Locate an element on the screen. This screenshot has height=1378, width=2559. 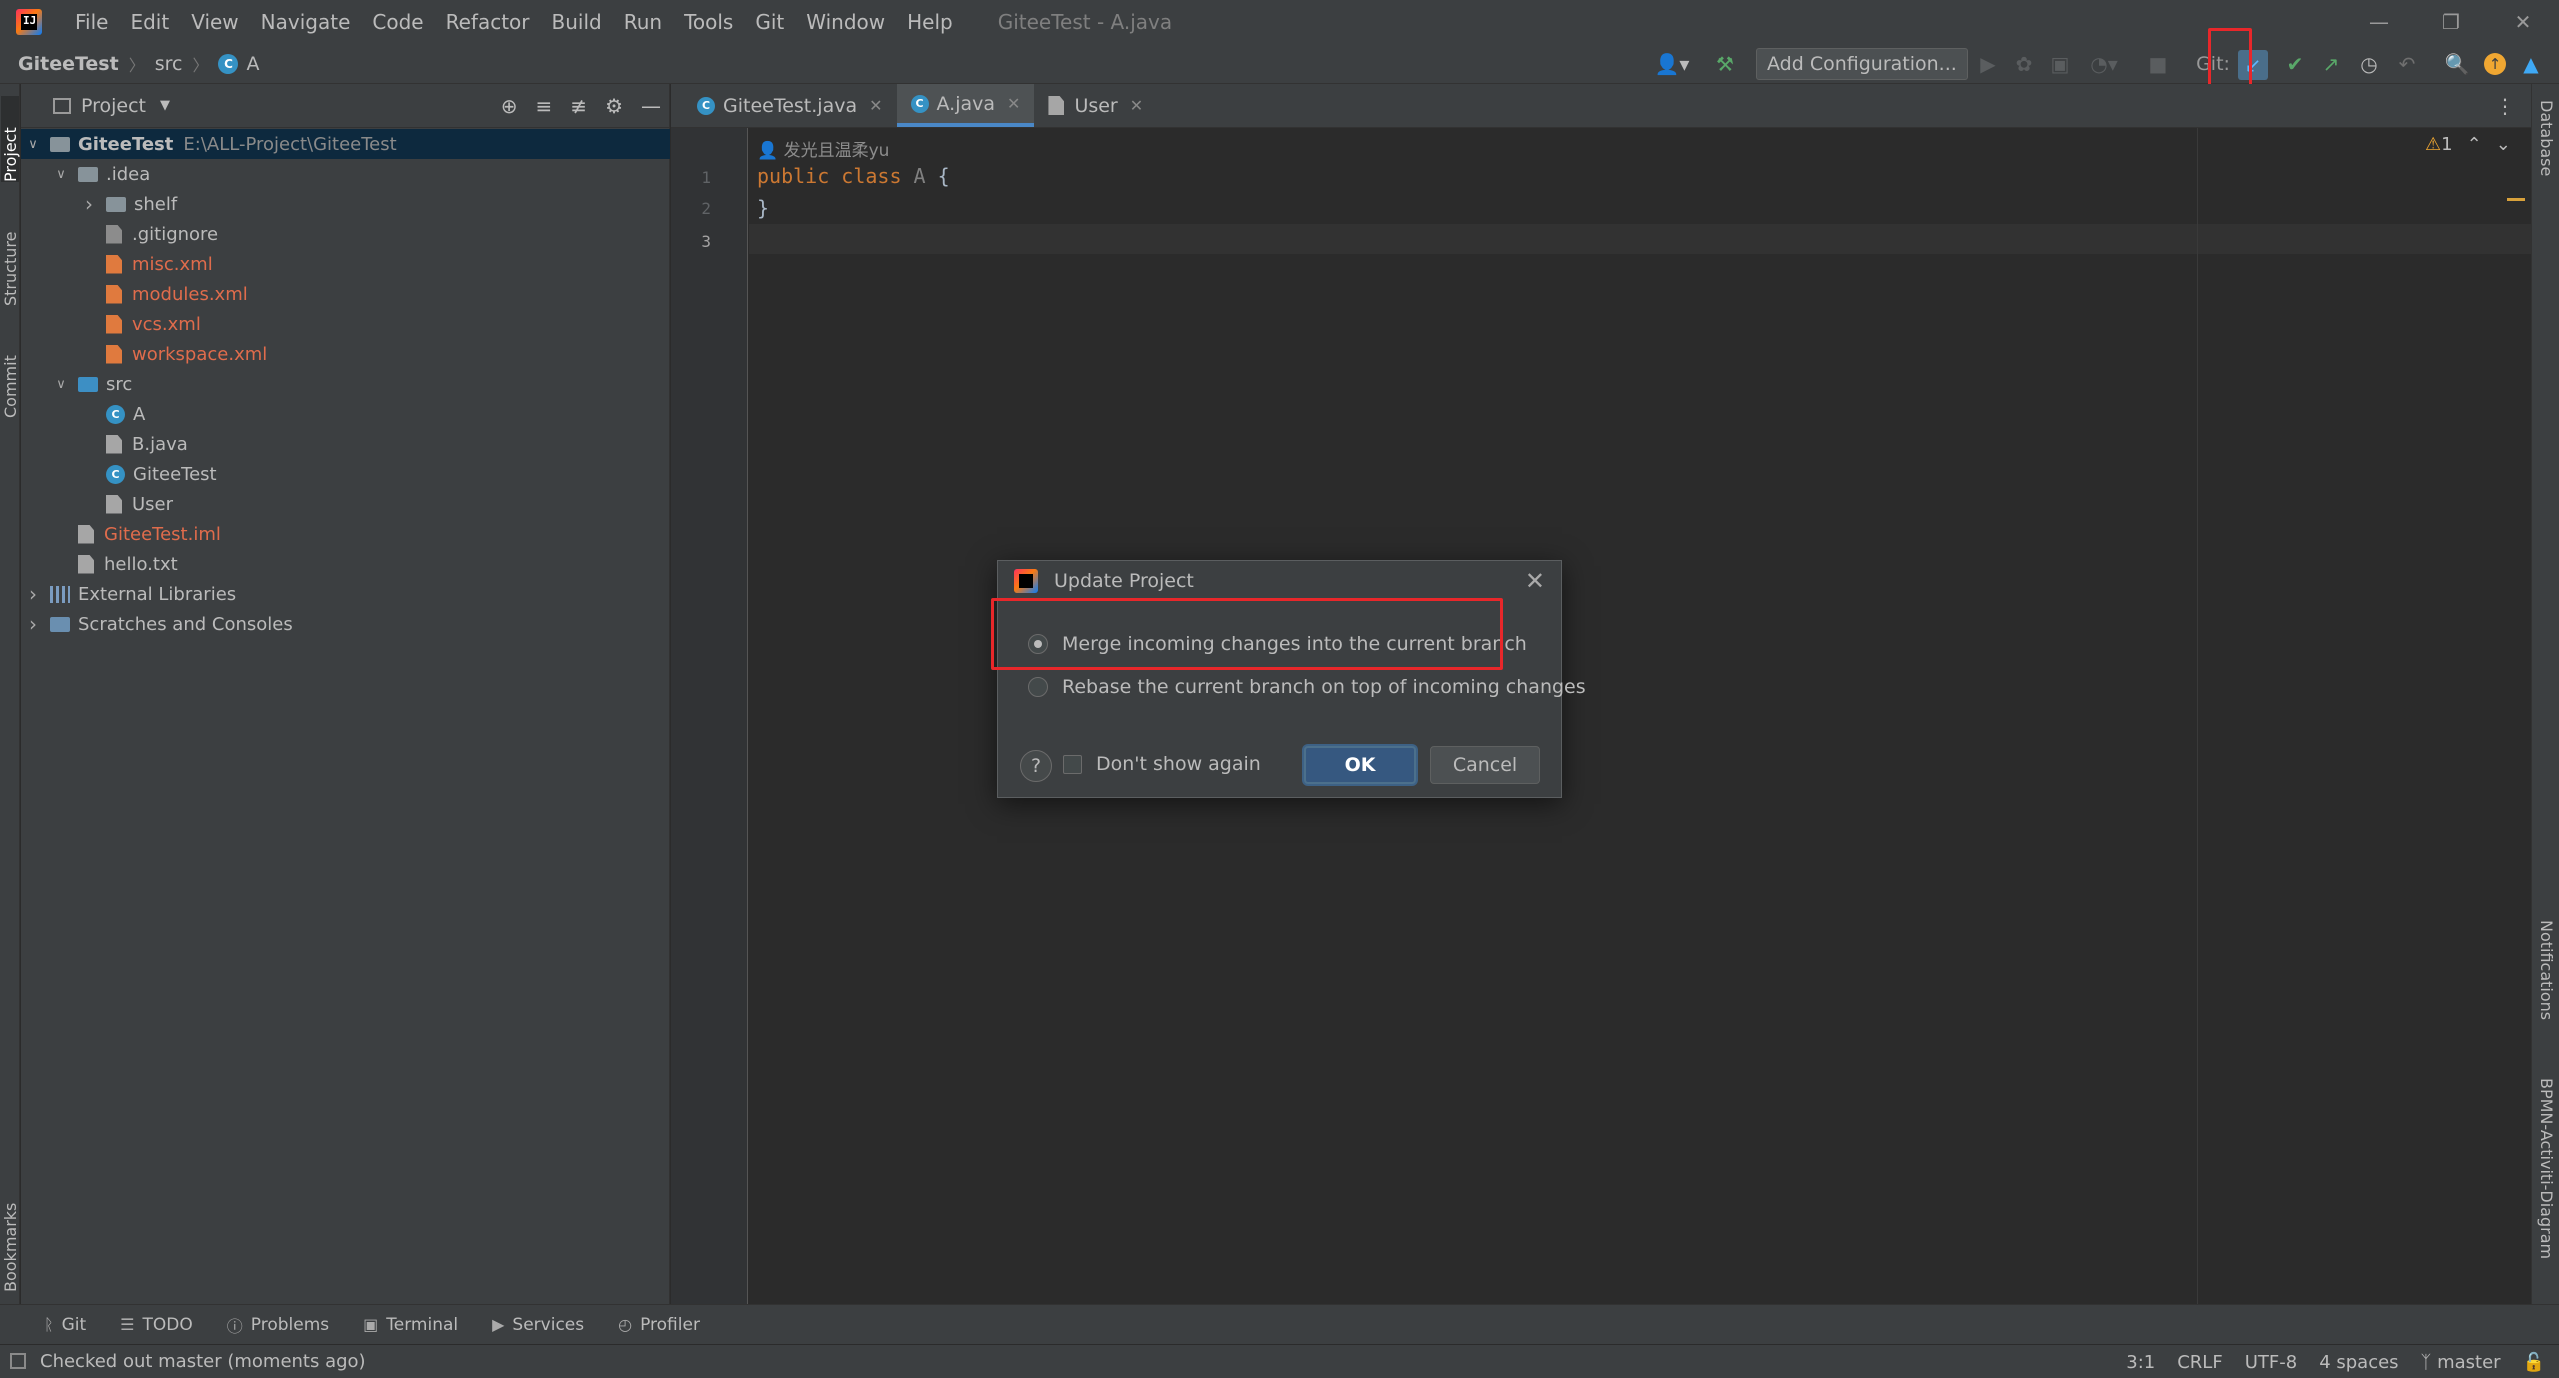
tool-tab-project: Project is located at coordinates (10, 139).